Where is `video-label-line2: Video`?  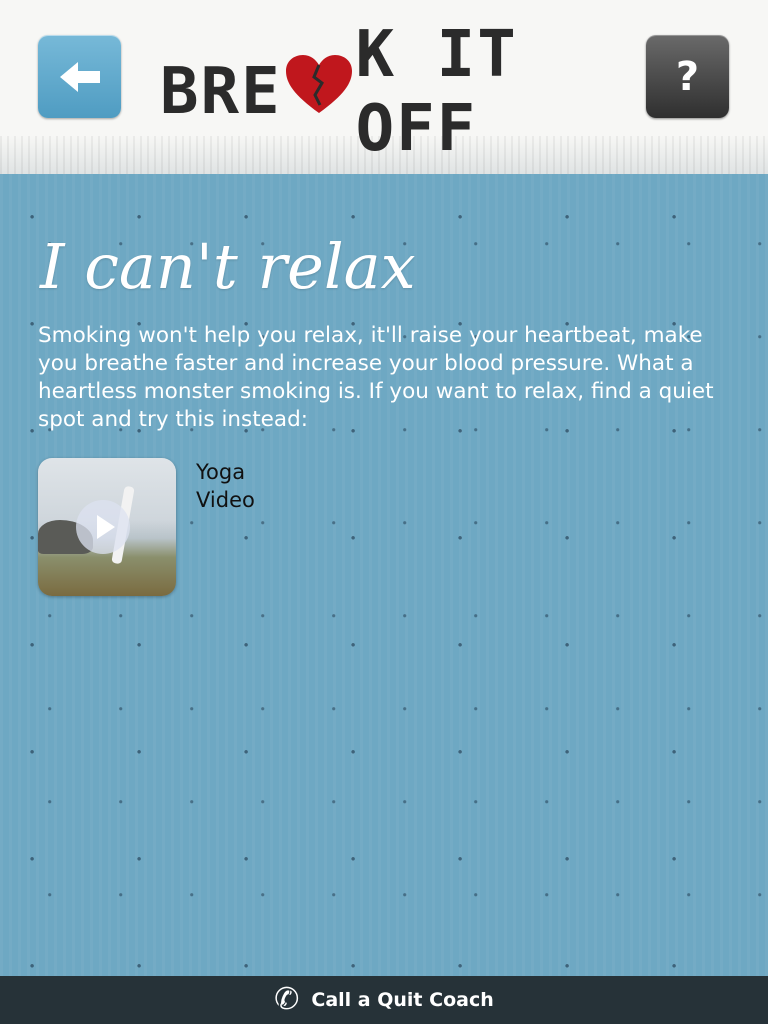 video-label-line2: Video is located at coordinates (225, 500).